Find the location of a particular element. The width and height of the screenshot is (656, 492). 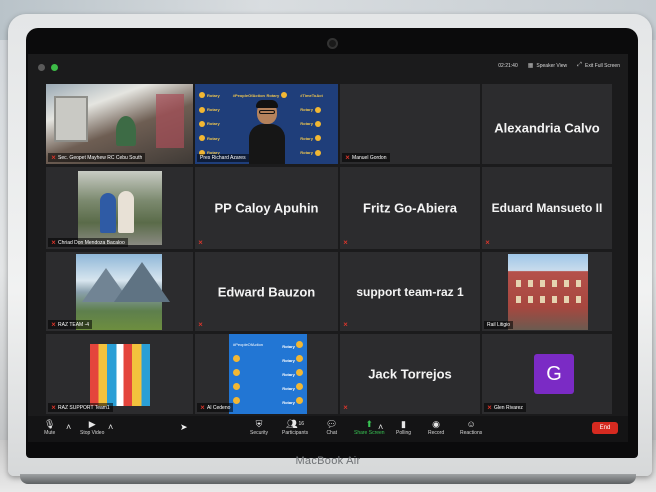

participant-tile: support team-raz 1 ⨯ is located at coordinates (410, 291).